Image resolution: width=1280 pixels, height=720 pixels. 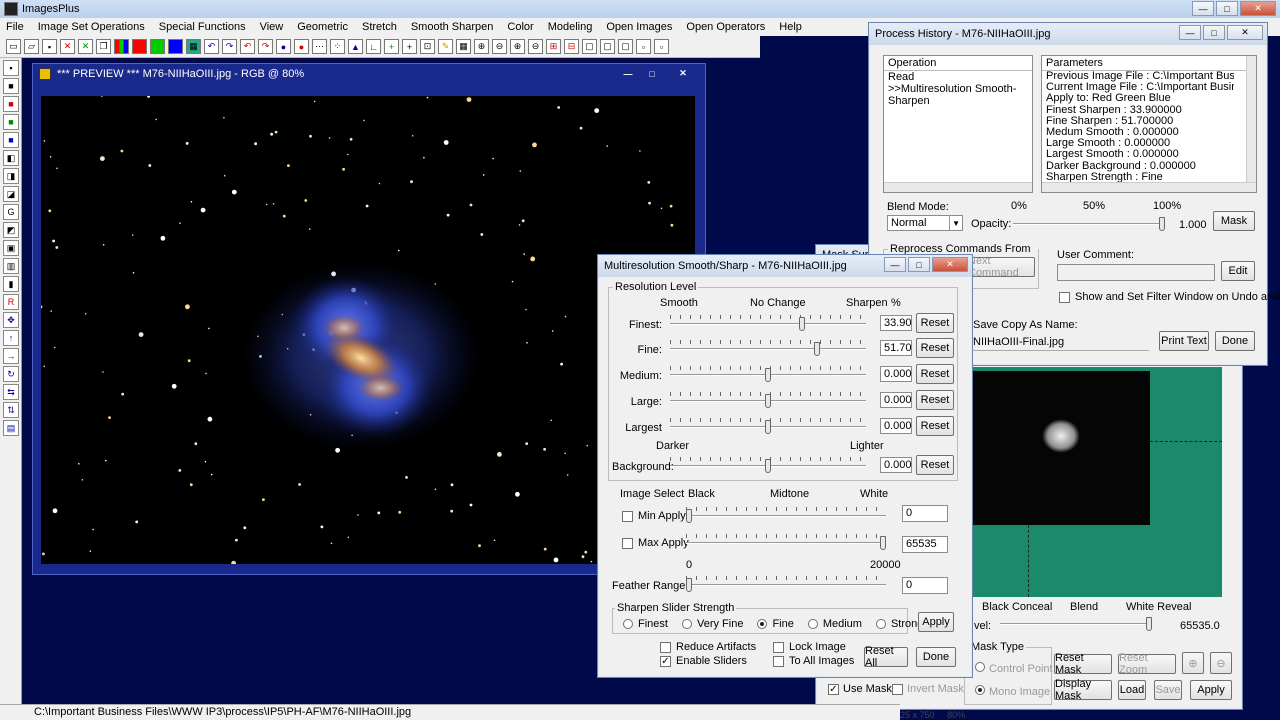 What do you see at coordinates (896, 465) in the screenshot?
I see `background-value-field: 0.0000` at bounding box center [896, 465].